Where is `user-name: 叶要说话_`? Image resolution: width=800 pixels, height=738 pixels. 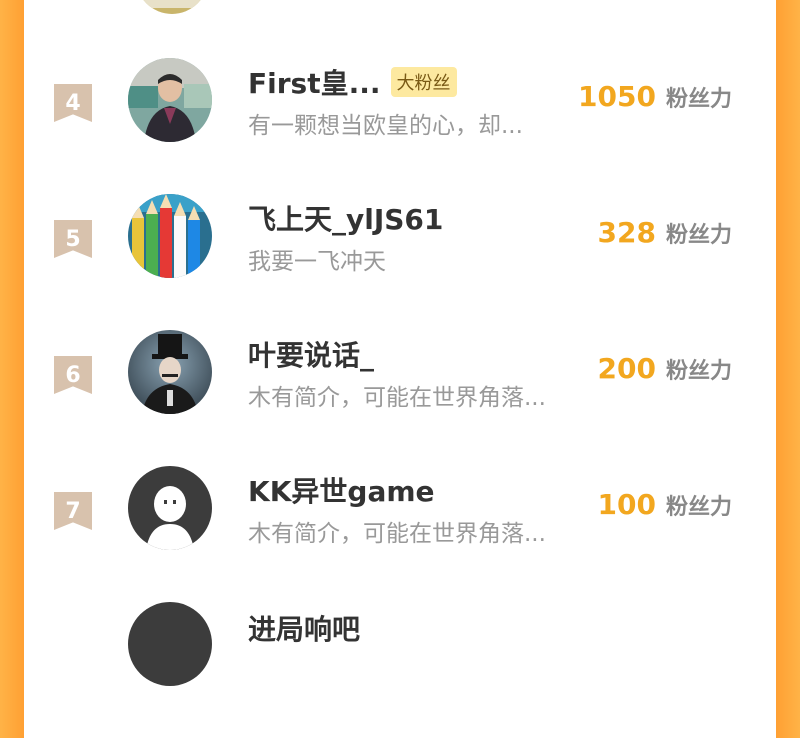
user-name: 叶要说话_ is located at coordinates (311, 354).